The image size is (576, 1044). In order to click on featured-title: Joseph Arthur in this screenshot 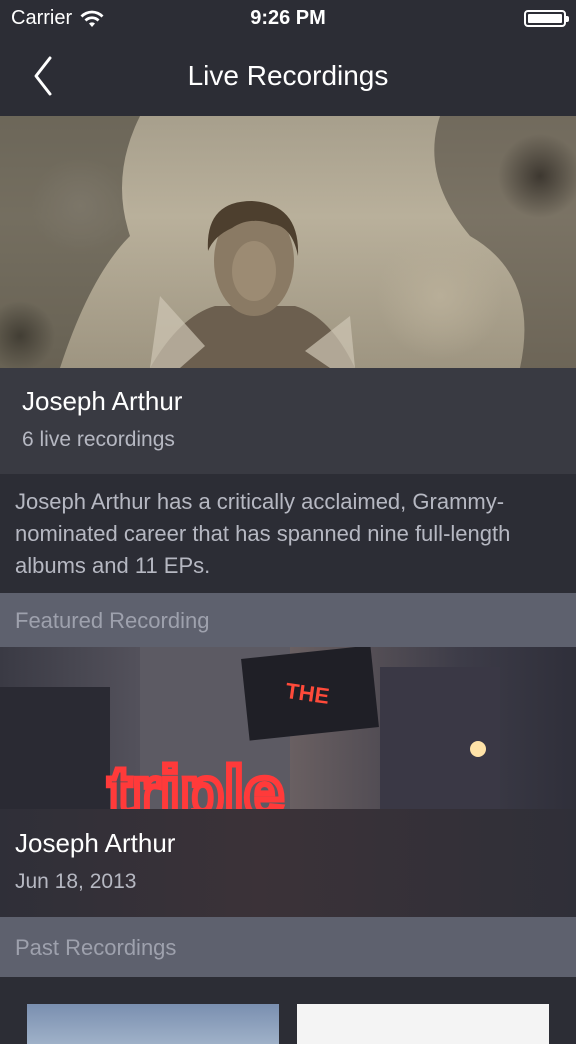, I will do `click(95, 843)`.